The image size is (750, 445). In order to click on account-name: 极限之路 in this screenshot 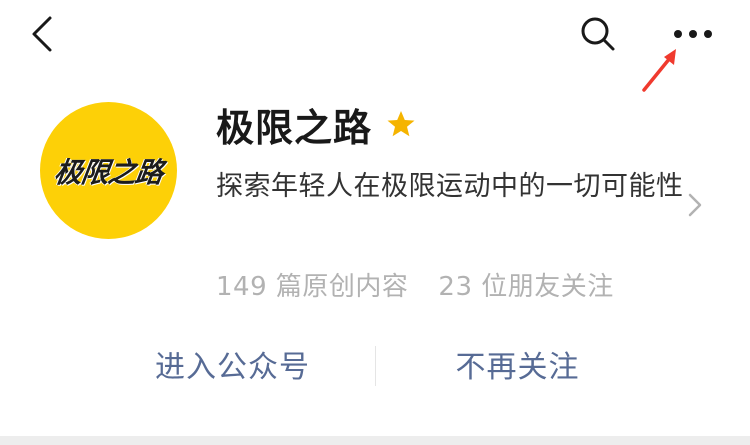, I will do `click(294, 127)`.